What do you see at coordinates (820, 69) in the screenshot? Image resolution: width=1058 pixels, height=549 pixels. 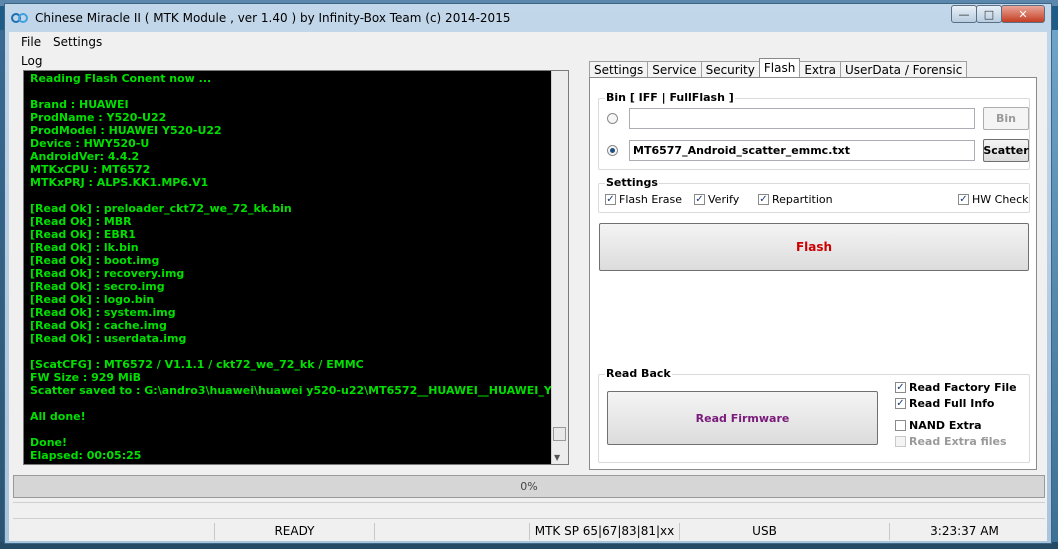 I see `tab-extra: Extra` at bounding box center [820, 69].